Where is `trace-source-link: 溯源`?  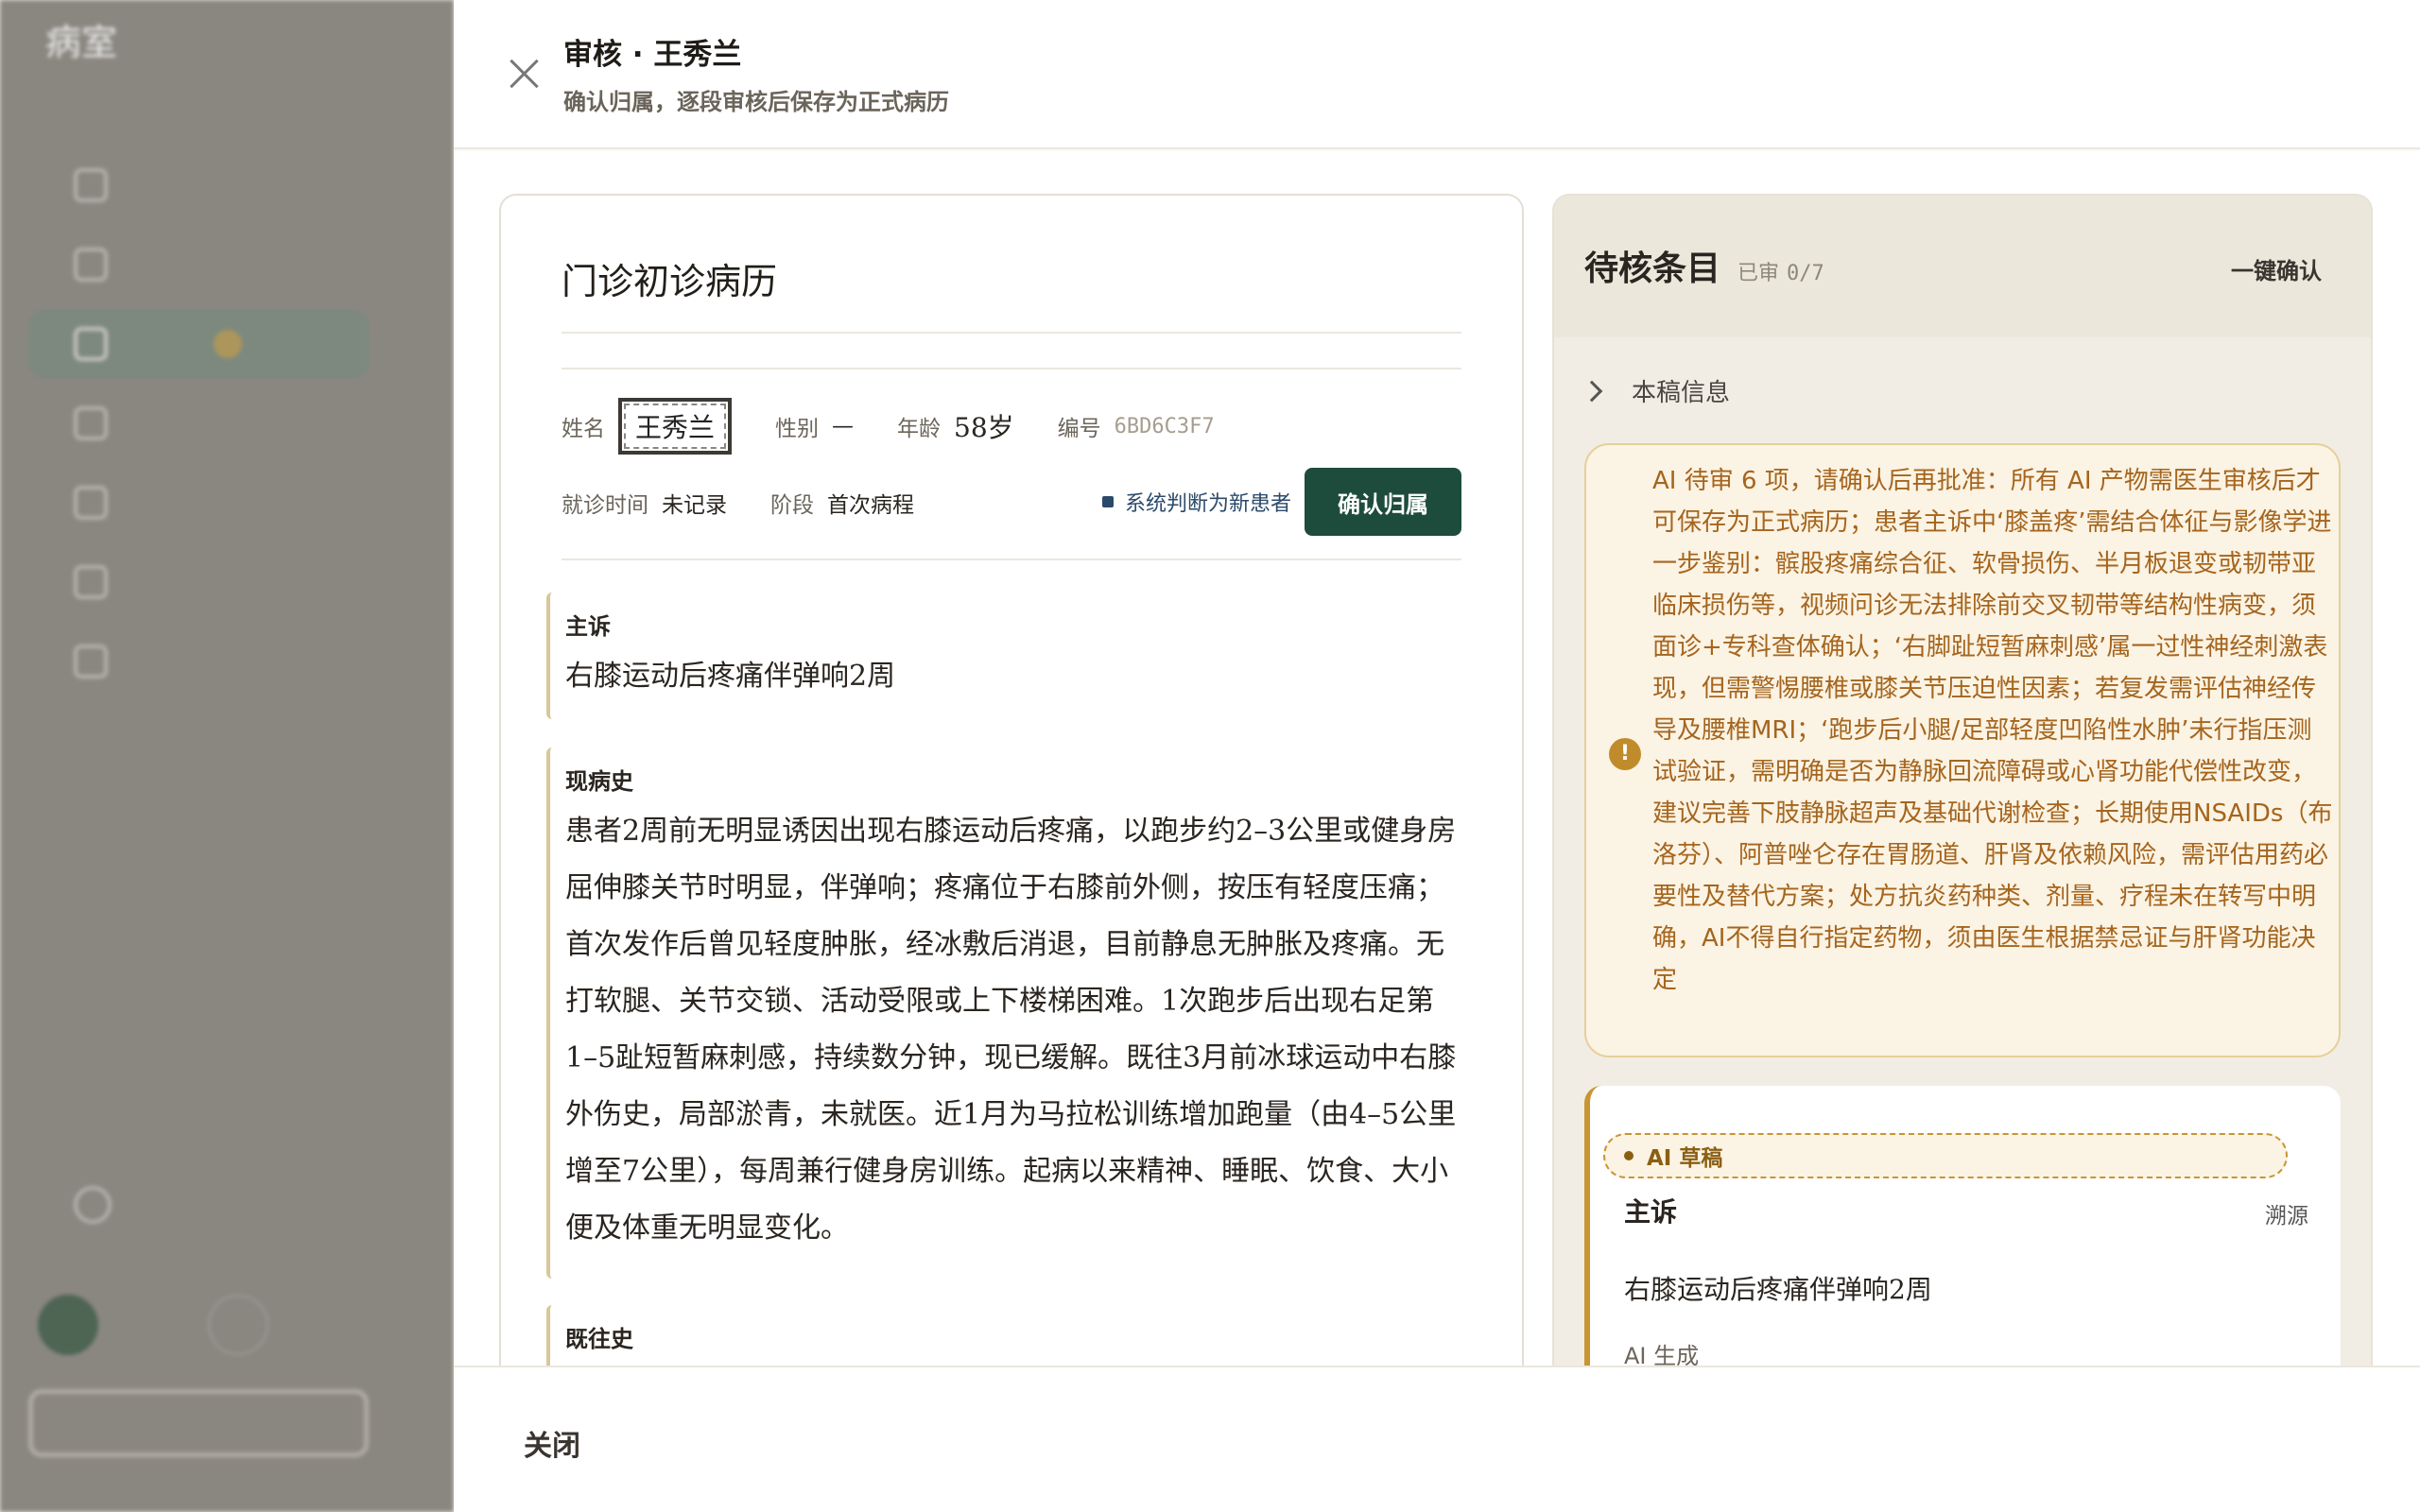
trace-source-link: 溯源 is located at coordinates (2287, 1213).